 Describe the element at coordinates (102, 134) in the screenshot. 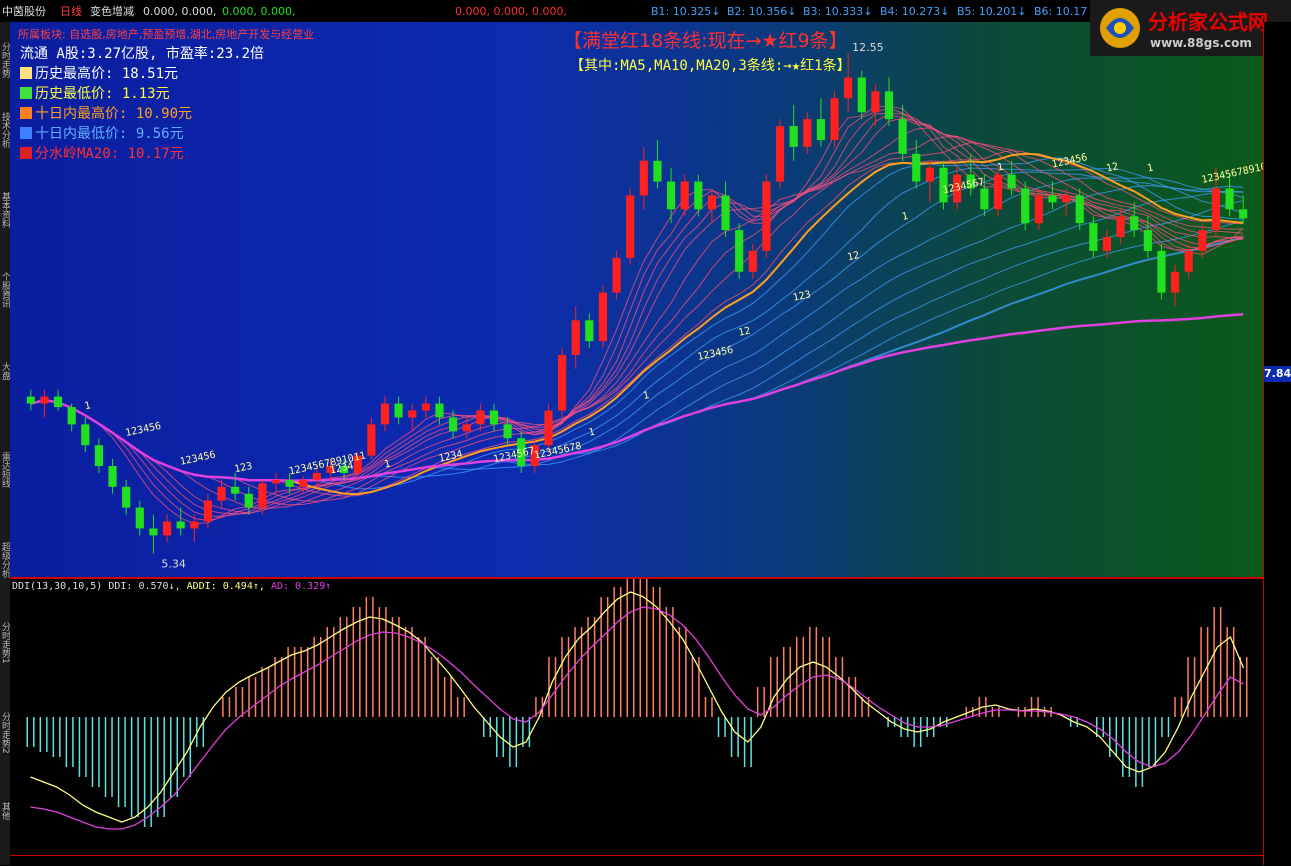

I see `ten-low-row: 十日内最低价: 9.56元` at that location.